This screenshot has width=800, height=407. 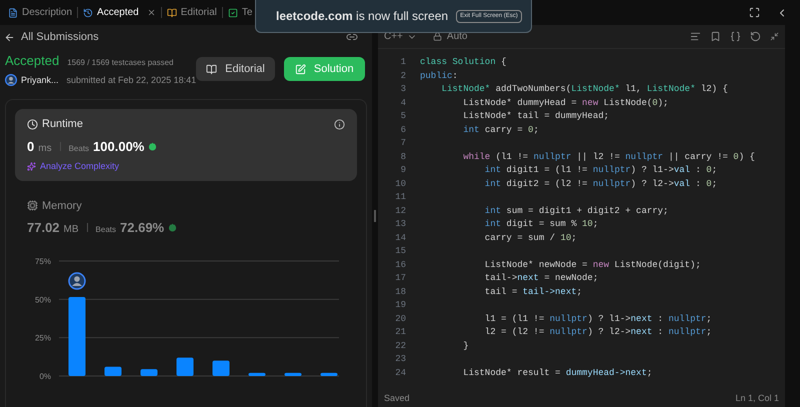 I want to click on line-number: 17, so click(x=400, y=278).